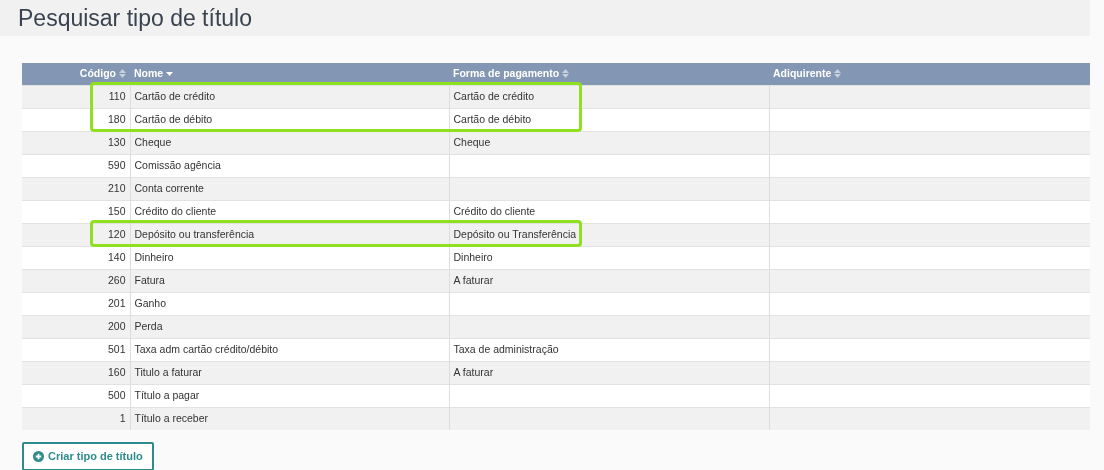 This screenshot has height=470, width=1104. What do you see at coordinates (194, 233) in the screenshot?
I see `name-cell: Depósito ou transferência` at bounding box center [194, 233].